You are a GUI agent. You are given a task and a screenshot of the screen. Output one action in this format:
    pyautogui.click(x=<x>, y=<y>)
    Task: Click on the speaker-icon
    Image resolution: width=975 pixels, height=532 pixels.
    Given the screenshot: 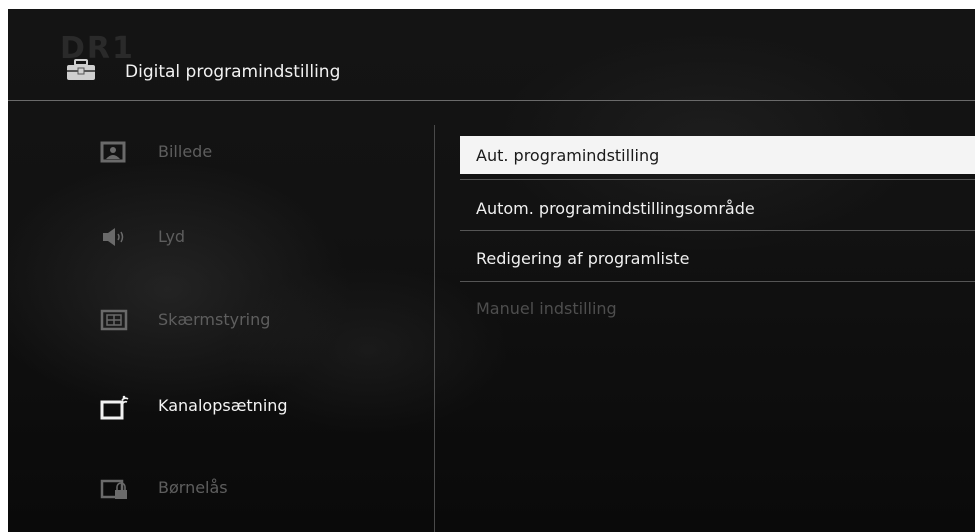 What is the action you would take?
    pyautogui.click(x=115, y=237)
    